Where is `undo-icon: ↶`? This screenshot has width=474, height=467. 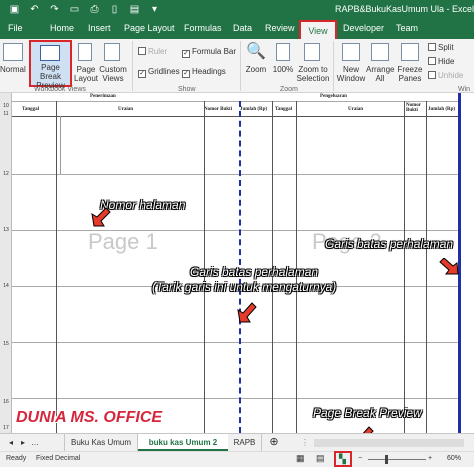
undo-icon: ↶ is located at coordinates (34, 9).